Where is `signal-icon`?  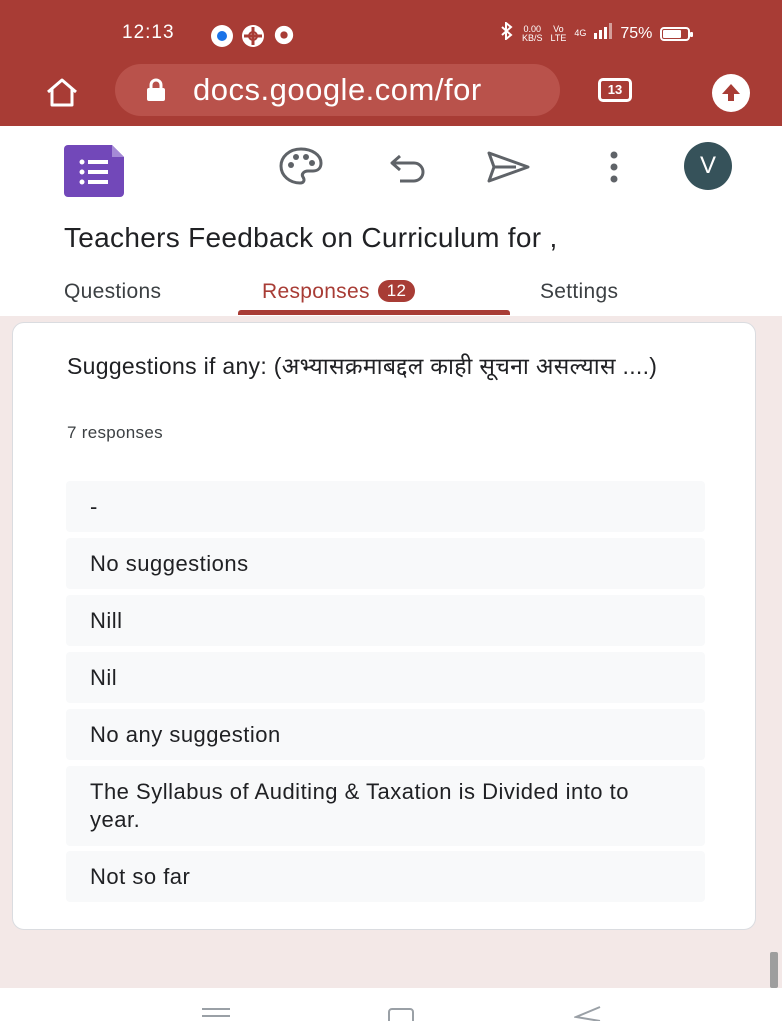 signal-icon is located at coordinates (603, 33).